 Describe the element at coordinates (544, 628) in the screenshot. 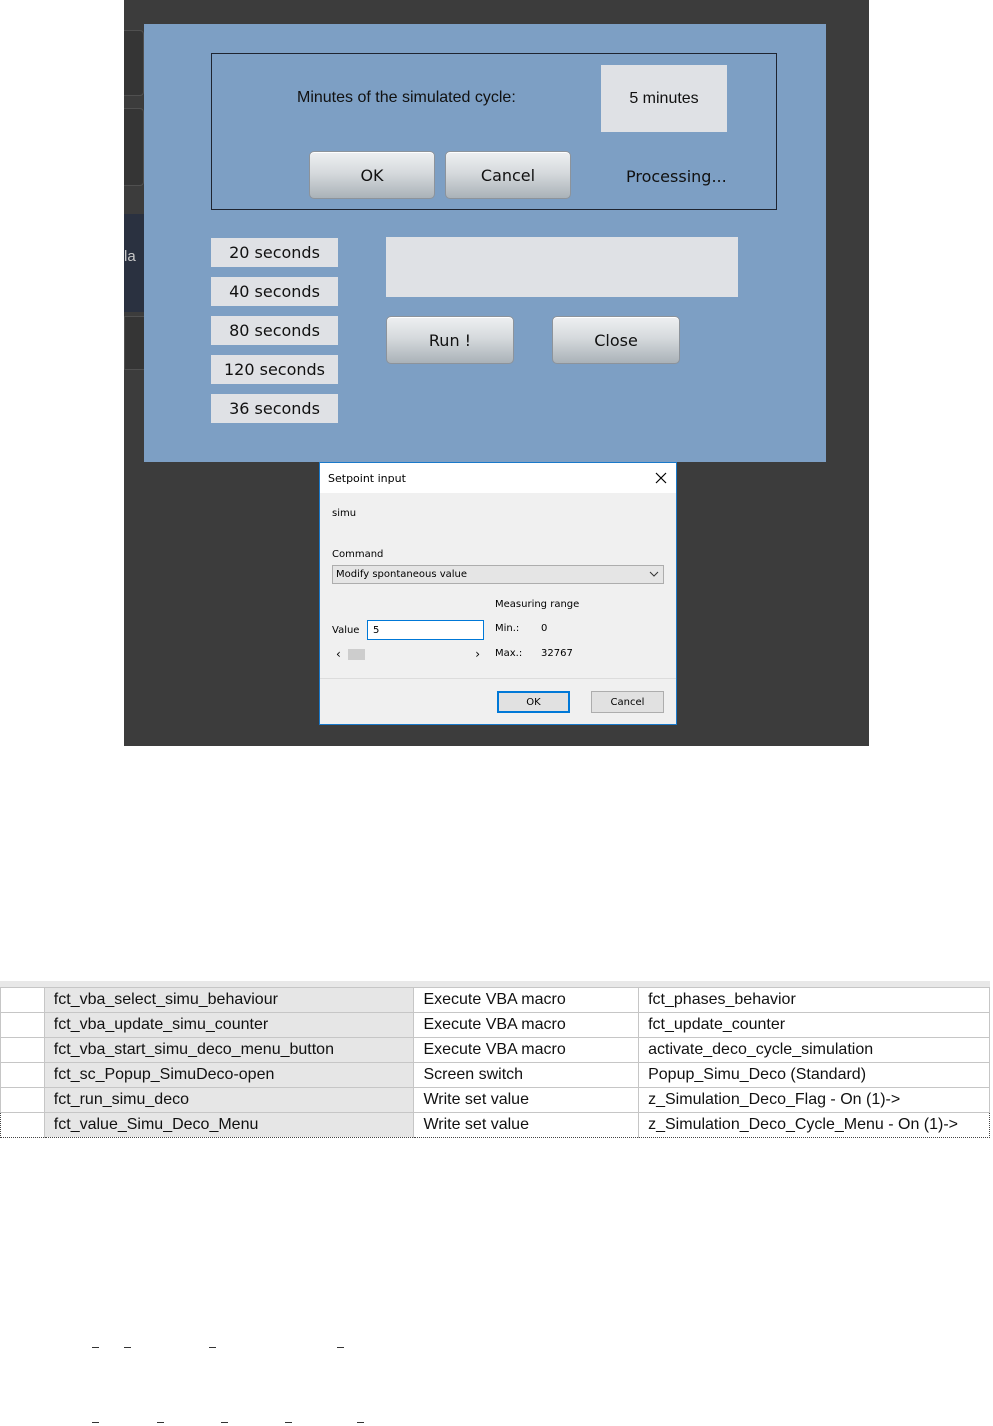

I see `min-value: 0` at that location.